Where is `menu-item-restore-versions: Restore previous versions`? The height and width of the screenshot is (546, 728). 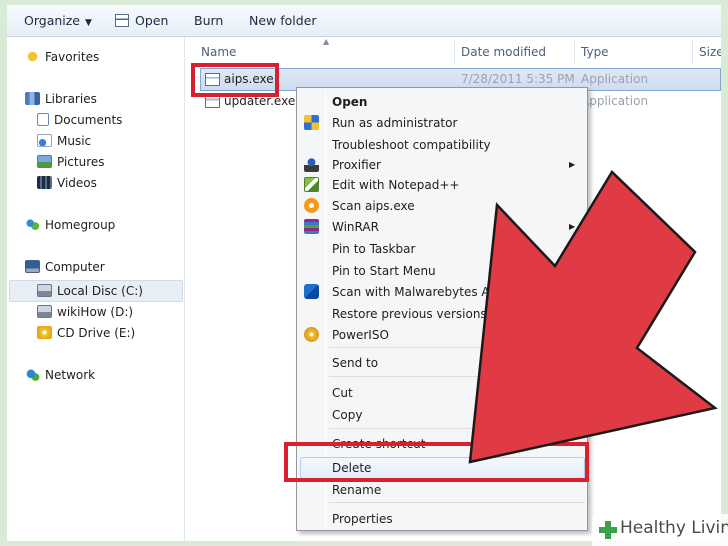
menu-item-restore-versions: Restore previous versions is located at coordinates (409, 314).